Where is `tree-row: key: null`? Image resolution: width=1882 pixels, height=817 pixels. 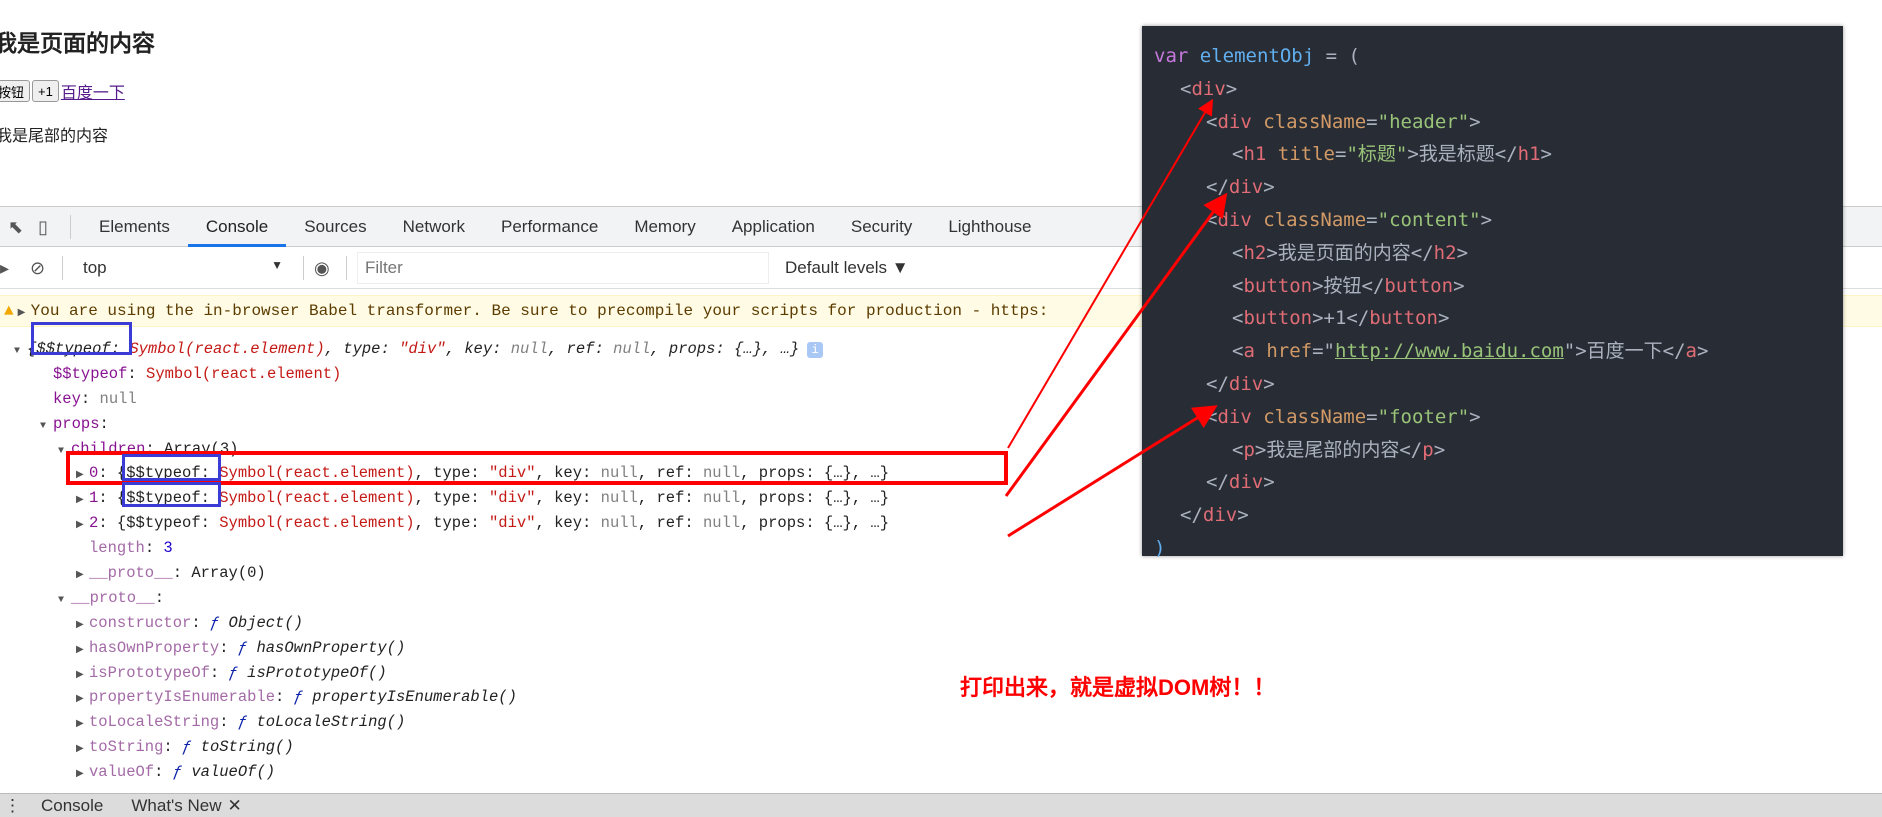 tree-row: key: null is located at coordinates (444, 399).